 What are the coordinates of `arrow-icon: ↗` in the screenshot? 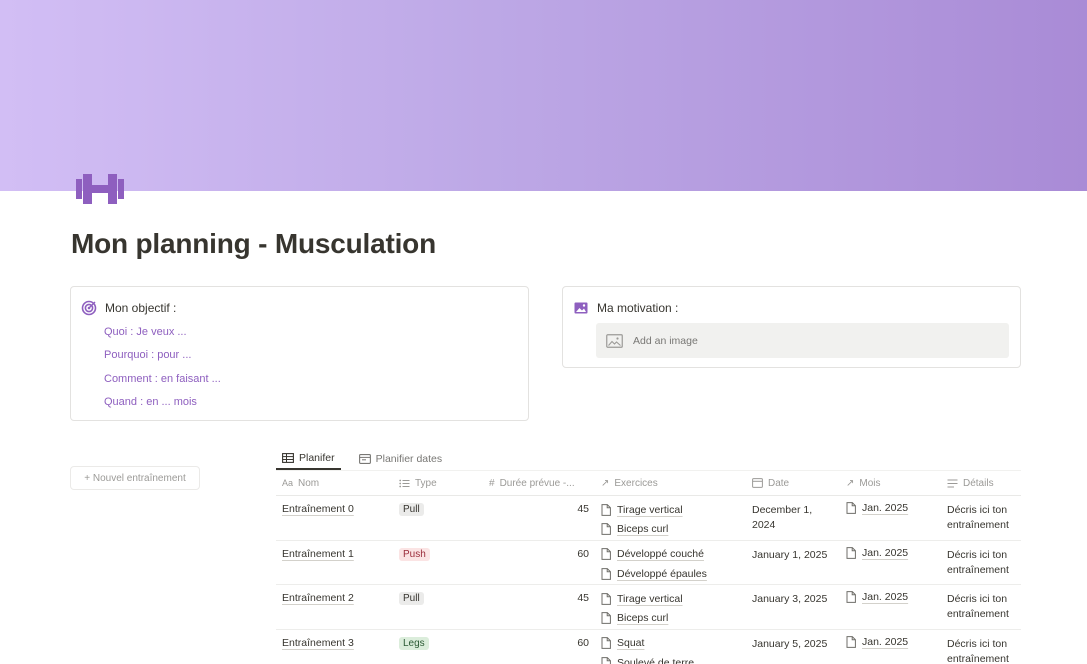 It's located at (850, 483).